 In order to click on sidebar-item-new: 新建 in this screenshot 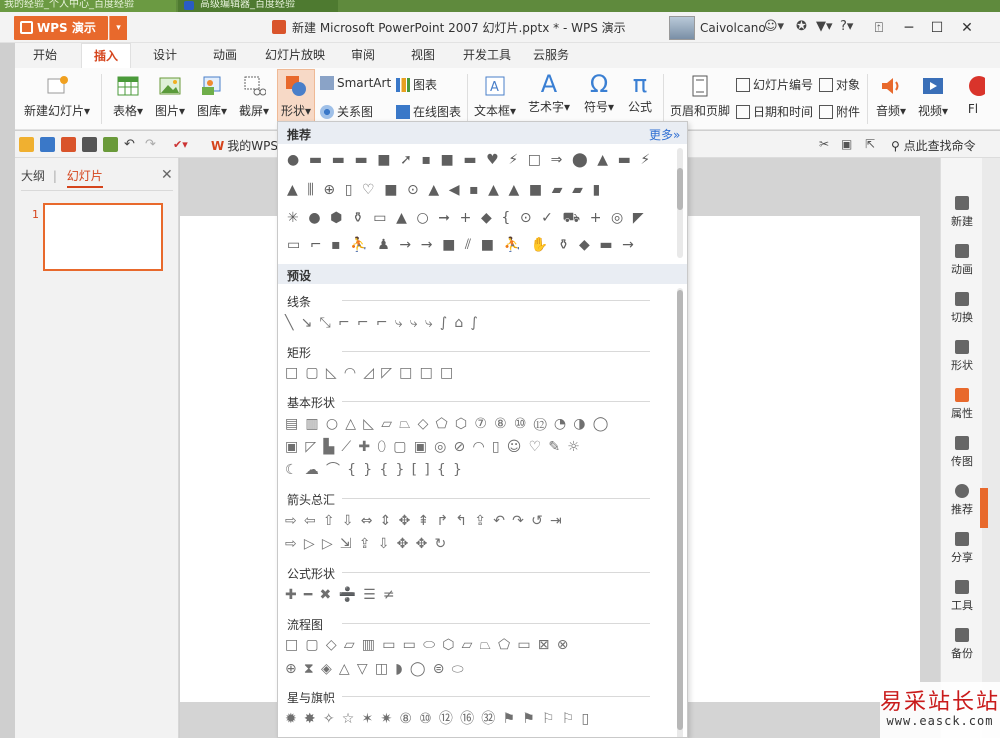, I will do `click(962, 212)`.